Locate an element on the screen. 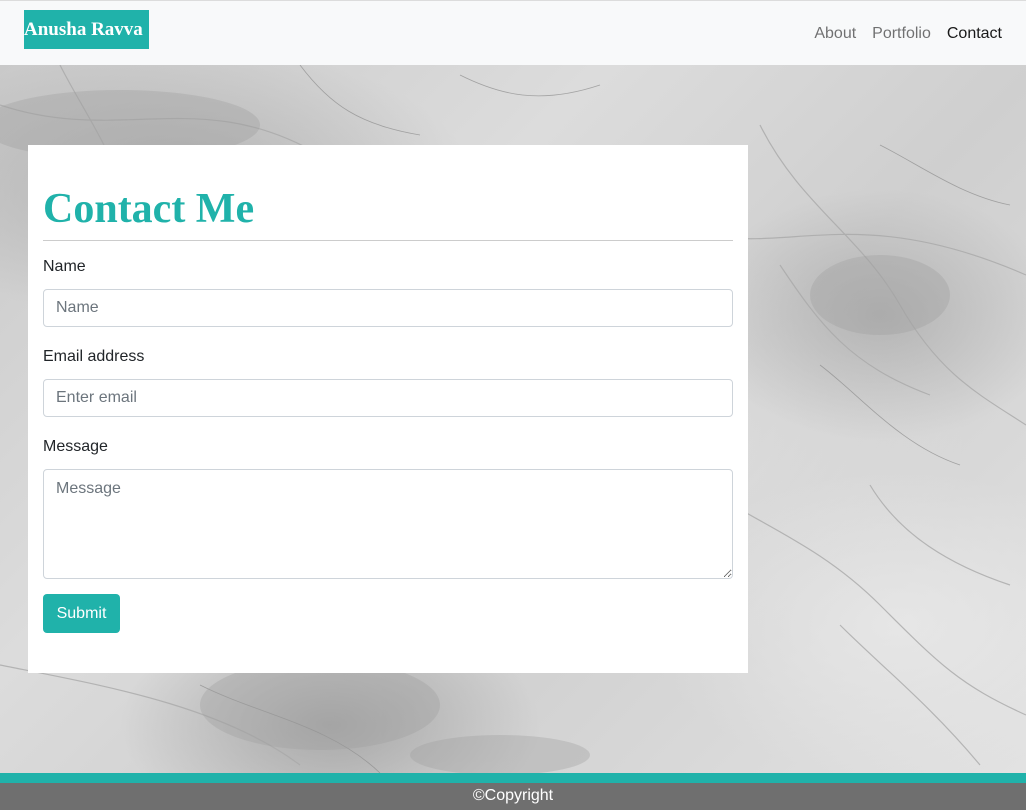 Image resolution: width=1026 pixels, height=810 pixels. name-label: Name is located at coordinates (64, 266).